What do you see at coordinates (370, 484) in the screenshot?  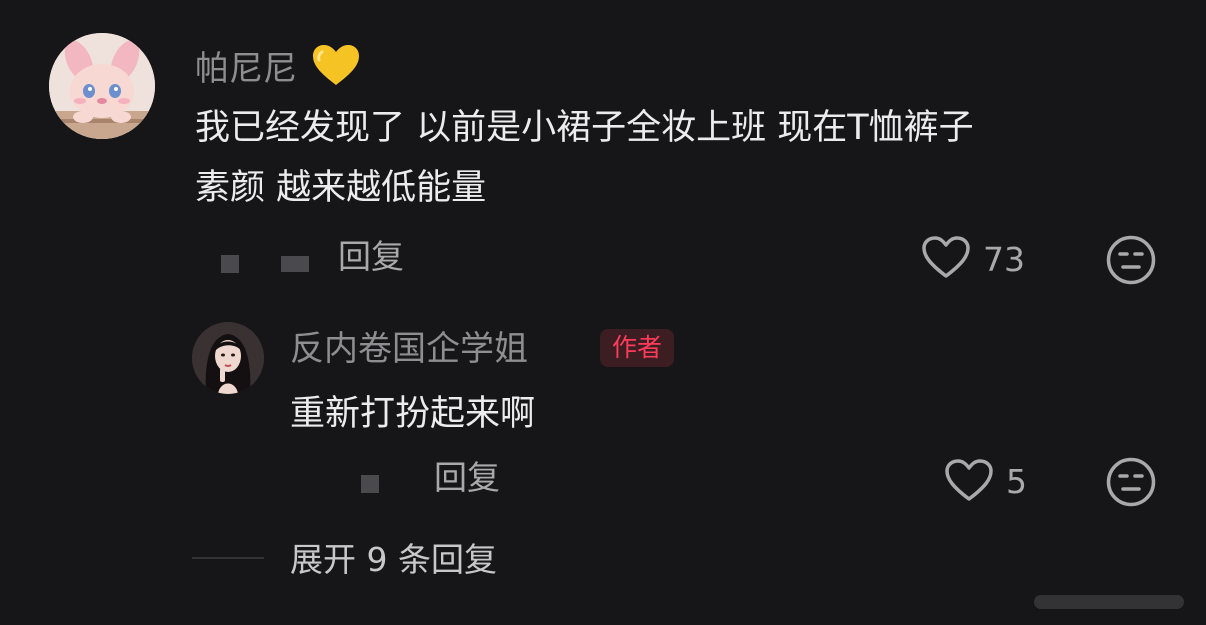 I see `masked-reply-timestamp` at bounding box center [370, 484].